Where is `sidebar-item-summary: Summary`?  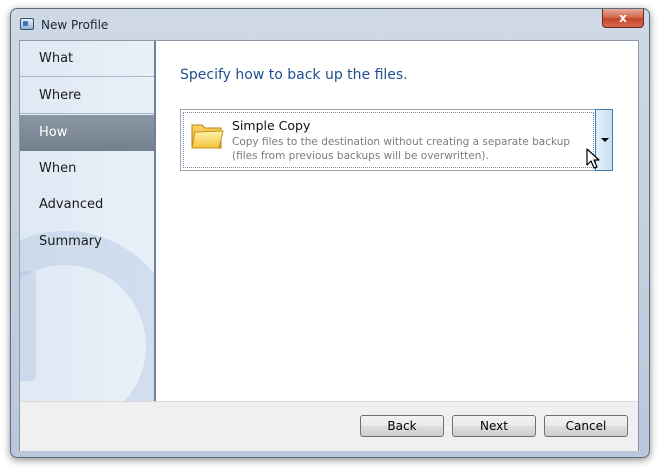
sidebar-item-summary: Summary is located at coordinates (87, 242).